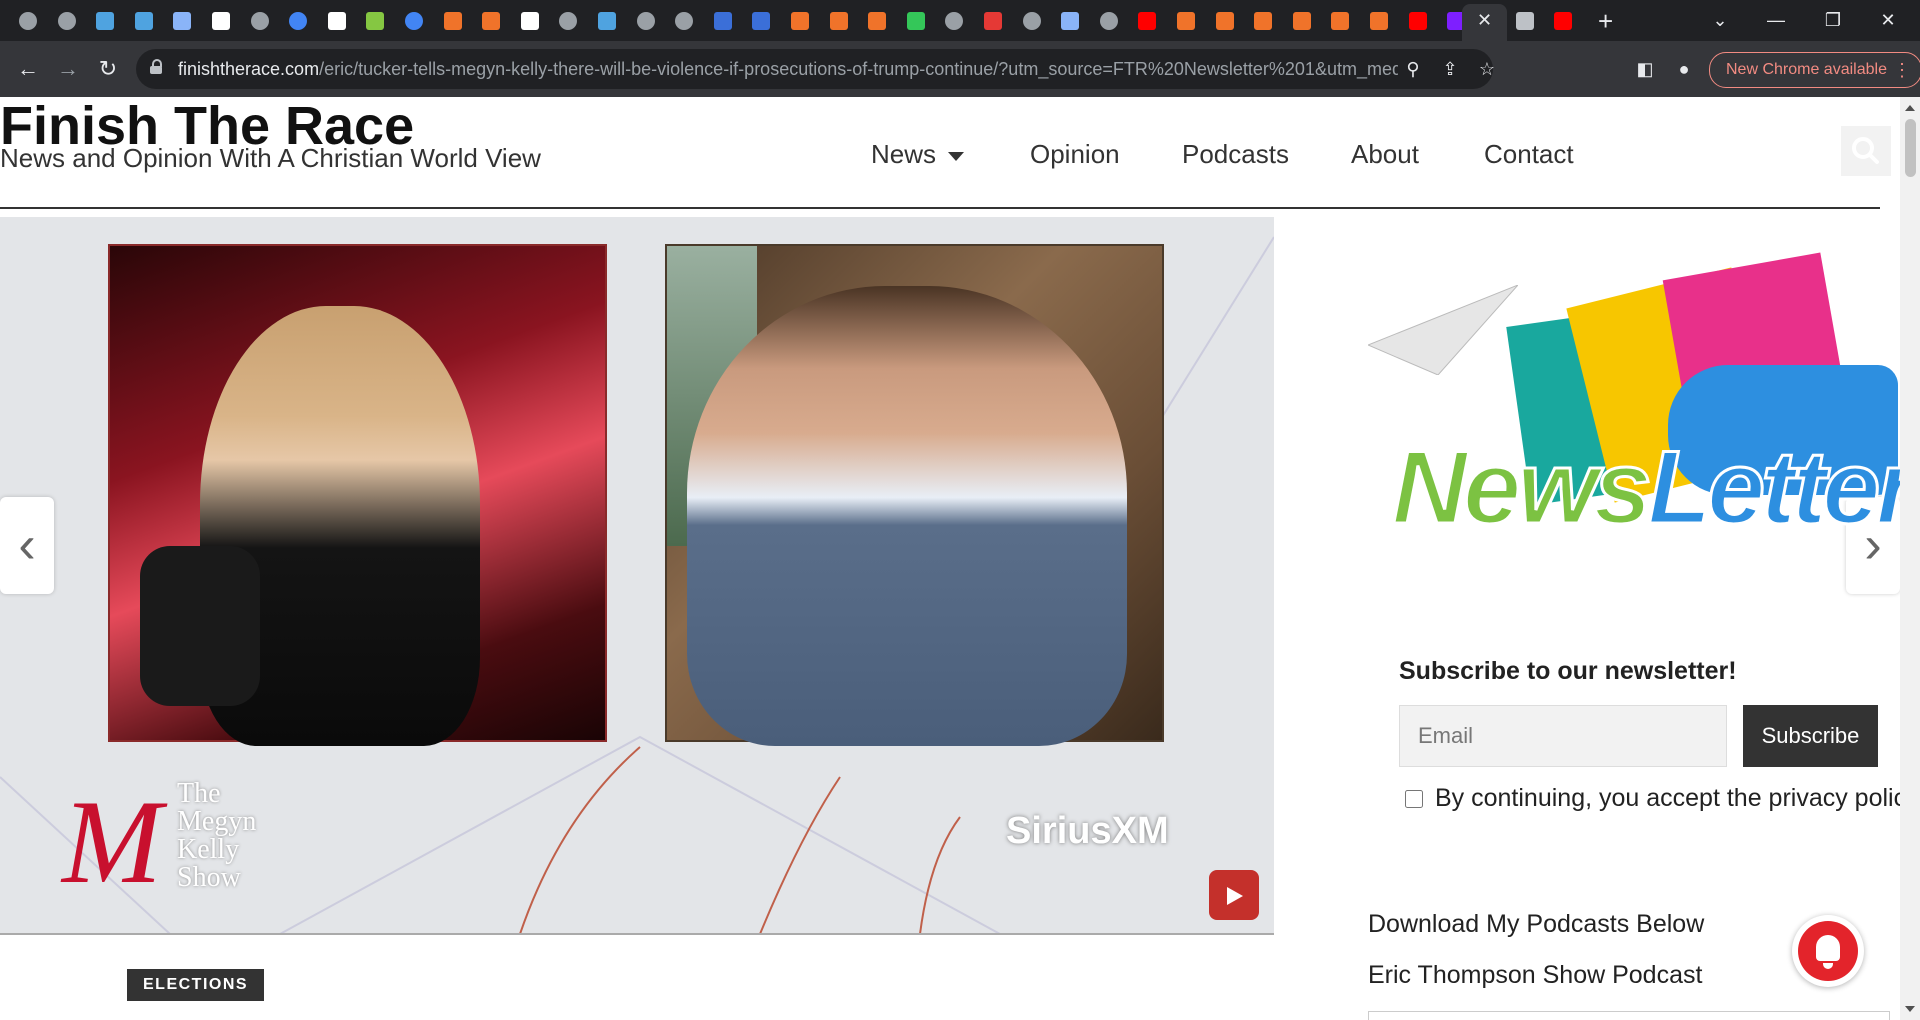 Image resolution: width=1920 pixels, height=1020 pixels. What do you see at coordinates (940, 208) in the screenshot?
I see `header-divider` at bounding box center [940, 208].